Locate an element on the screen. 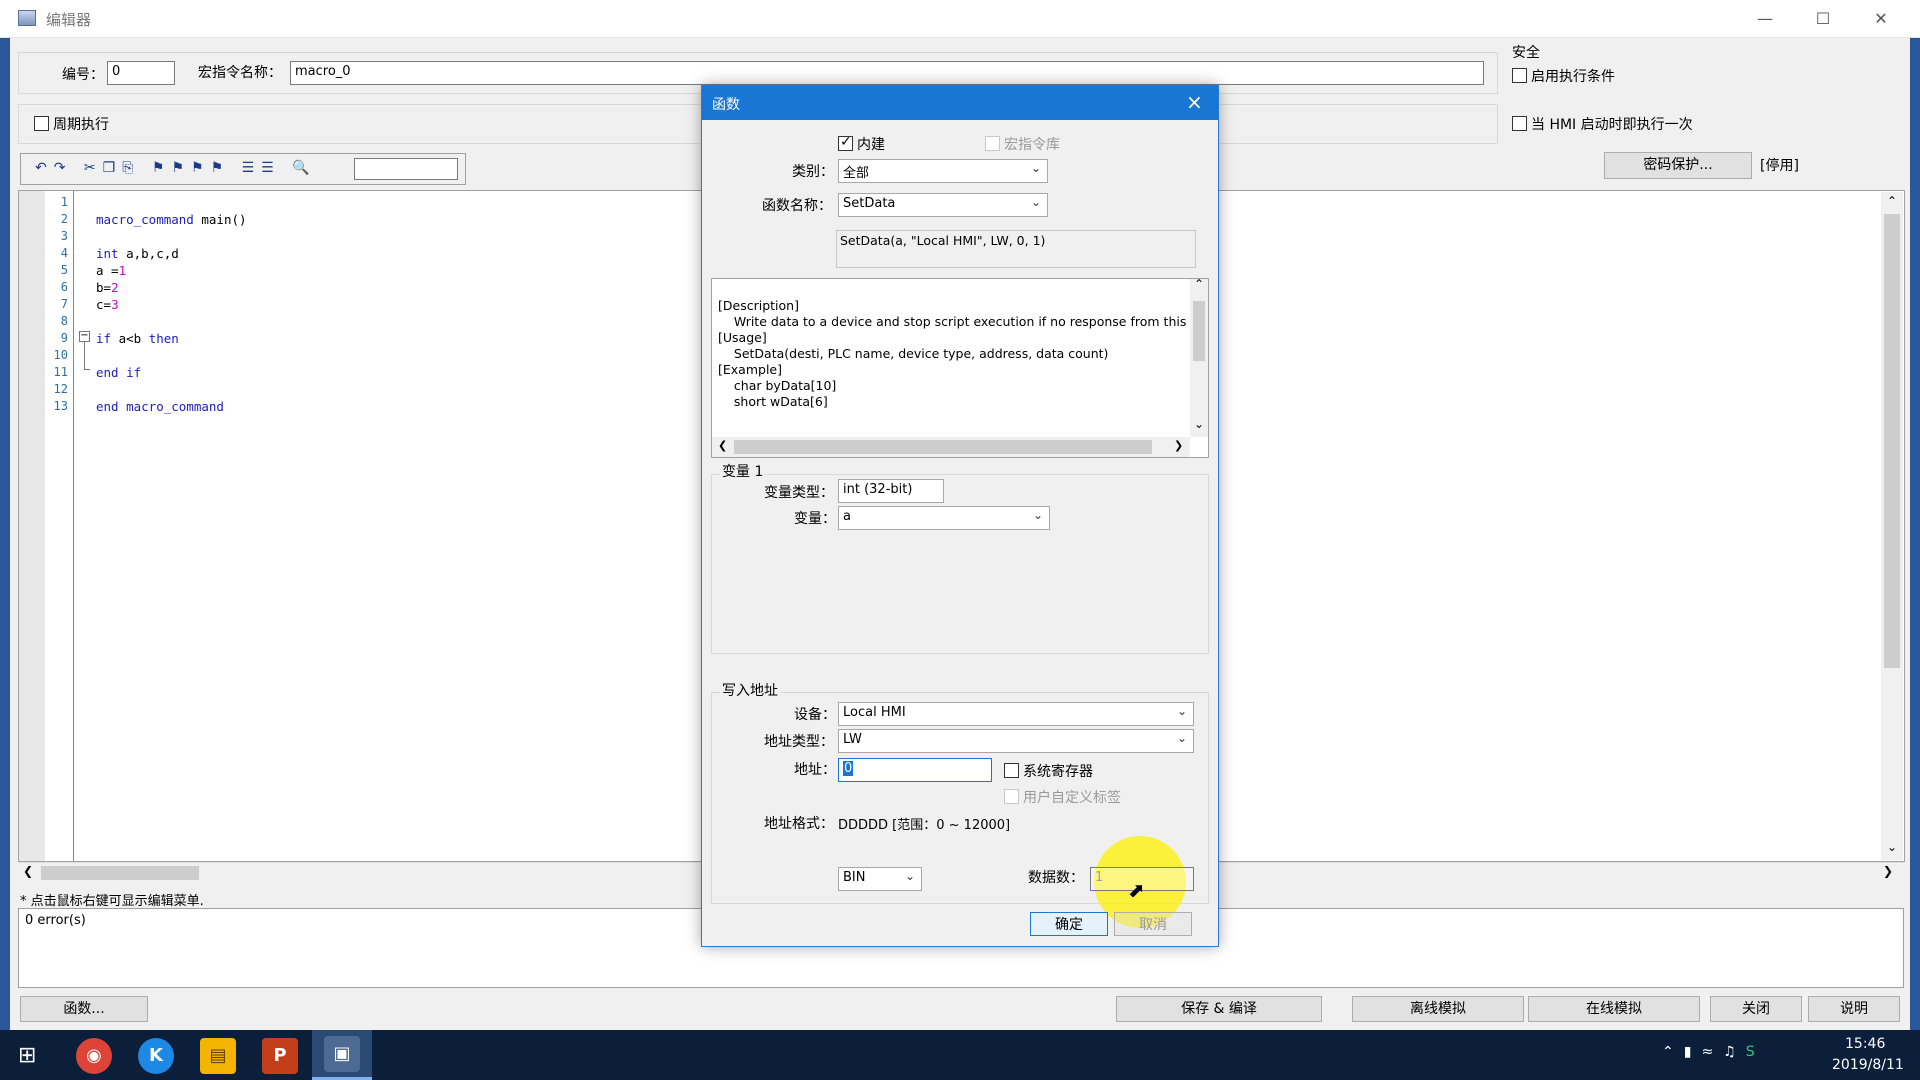 The image size is (1920, 1080). macro-name-field: macro_0 is located at coordinates (887, 73).